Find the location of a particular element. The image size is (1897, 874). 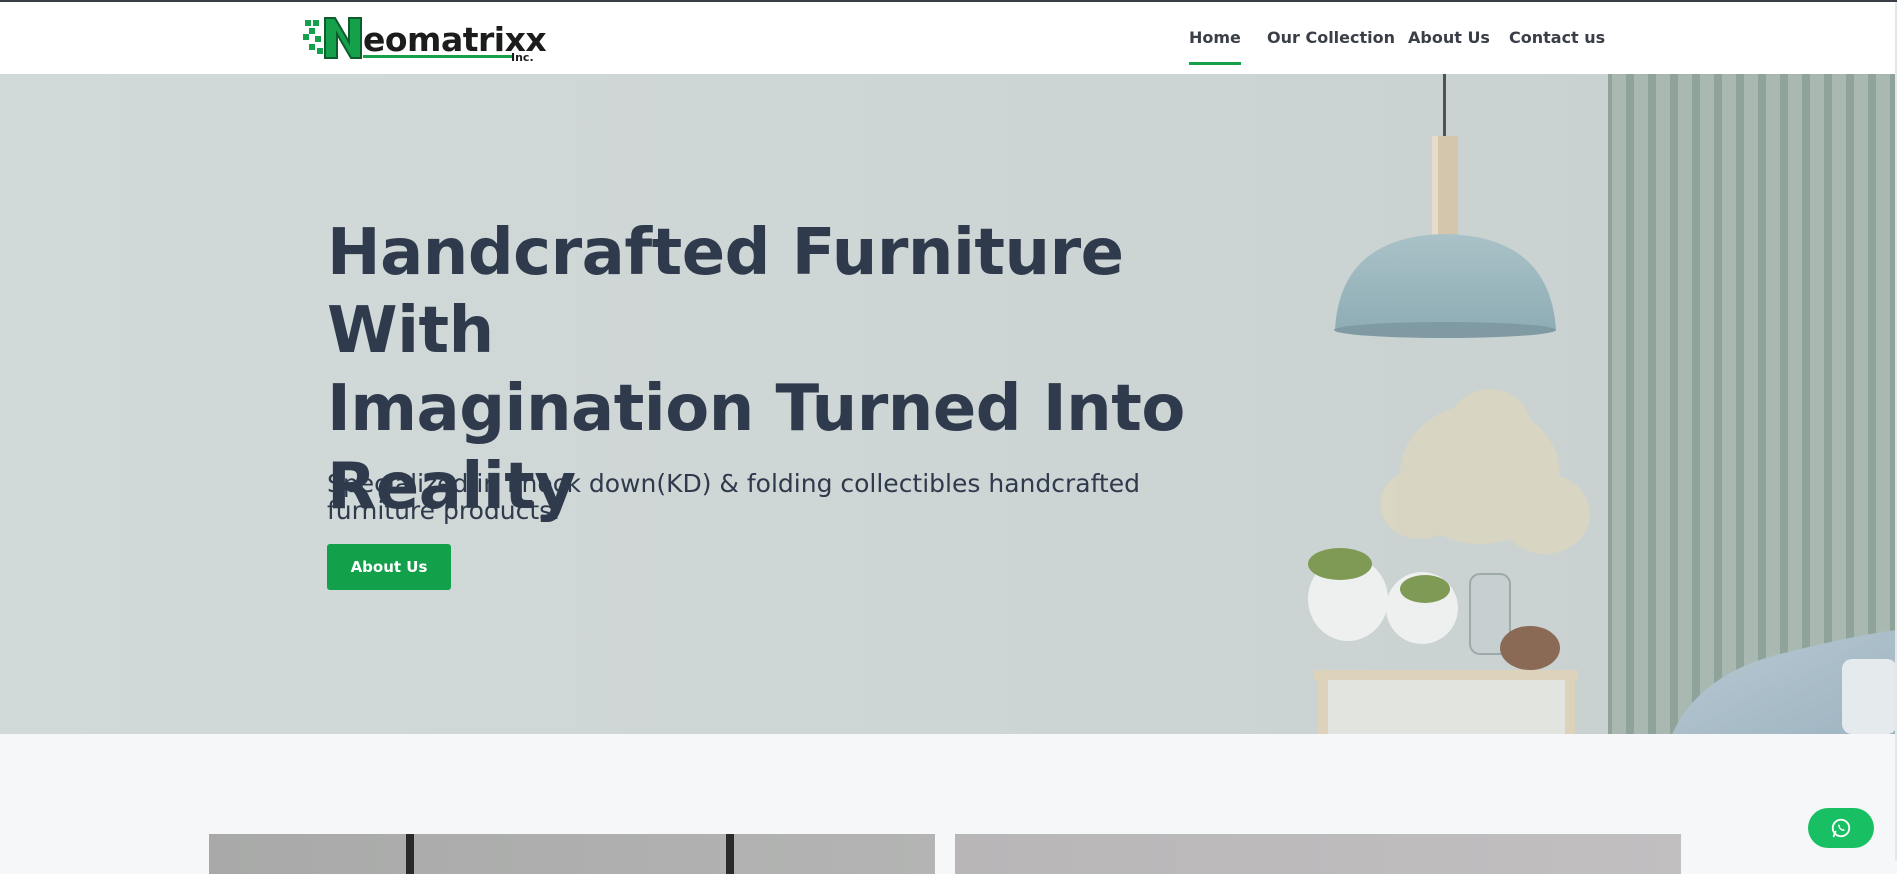

whatsapp-button is located at coordinates (1841, 828).